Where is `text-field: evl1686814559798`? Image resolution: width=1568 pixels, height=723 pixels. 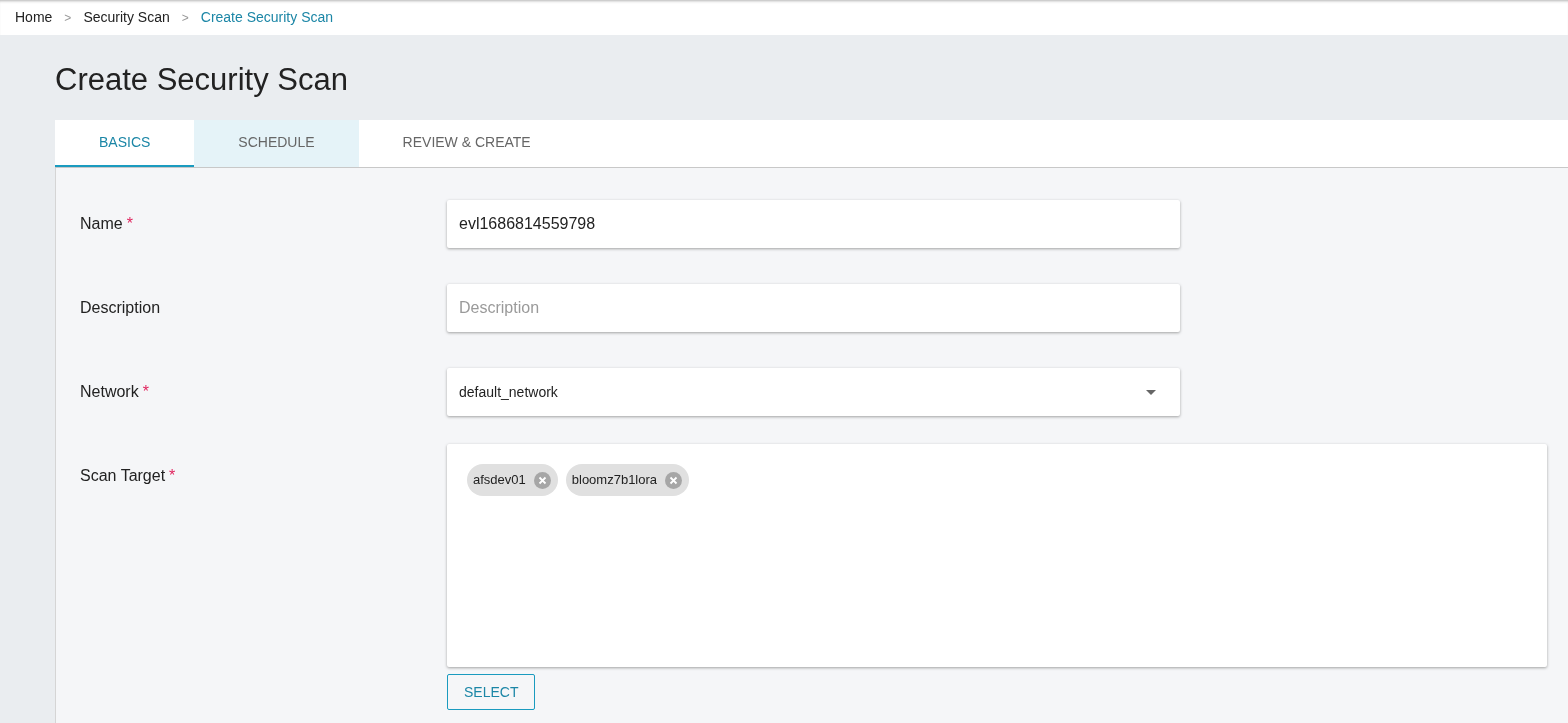 text-field: evl1686814559798 is located at coordinates (813, 224).